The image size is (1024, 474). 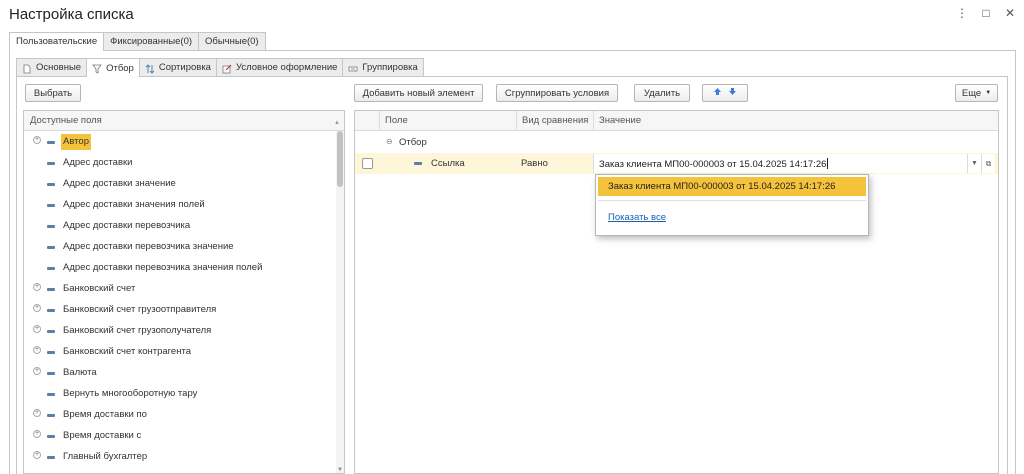 I want to click on condition-checkbox, so click(x=367, y=163).